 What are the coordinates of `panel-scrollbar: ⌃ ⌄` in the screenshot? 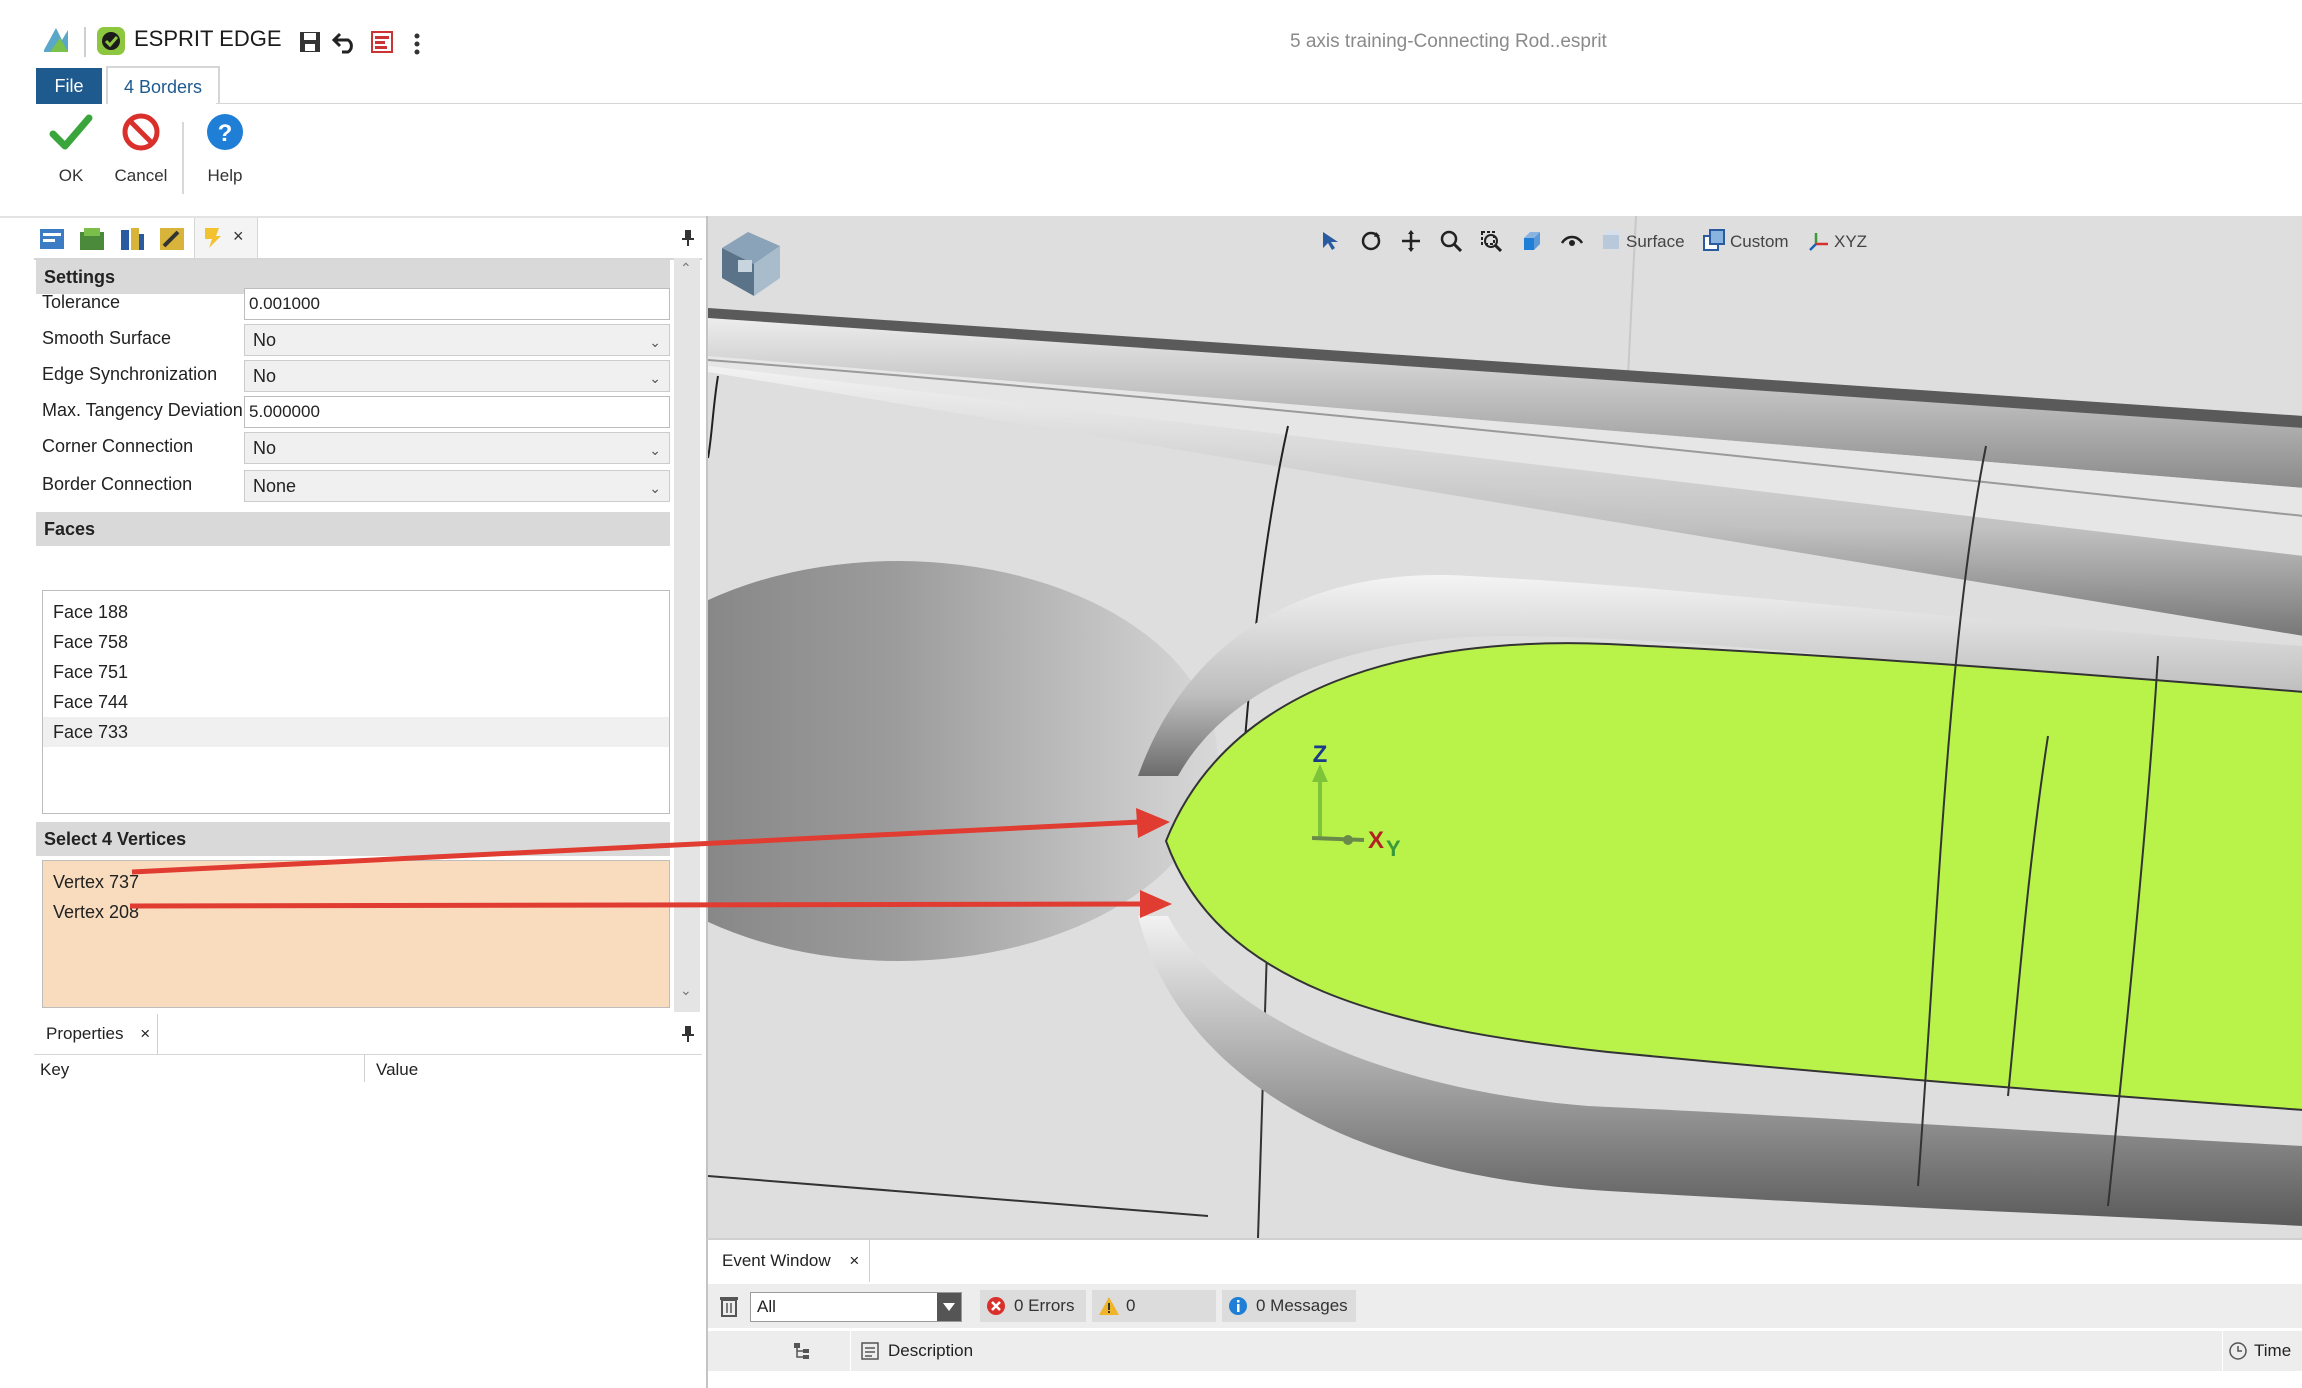 It's located at (687, 635).